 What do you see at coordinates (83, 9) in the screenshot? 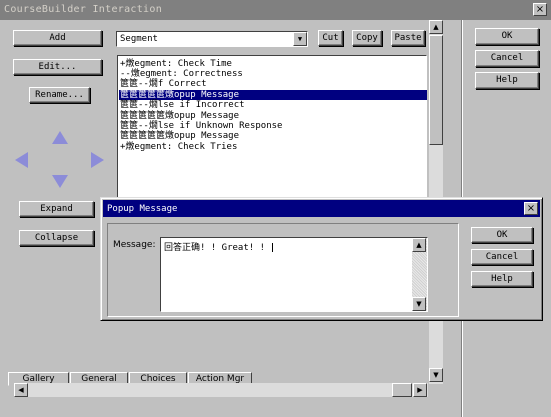
I see `window-title: CourseBuilder Interaction` at bounding box center [83, 9].